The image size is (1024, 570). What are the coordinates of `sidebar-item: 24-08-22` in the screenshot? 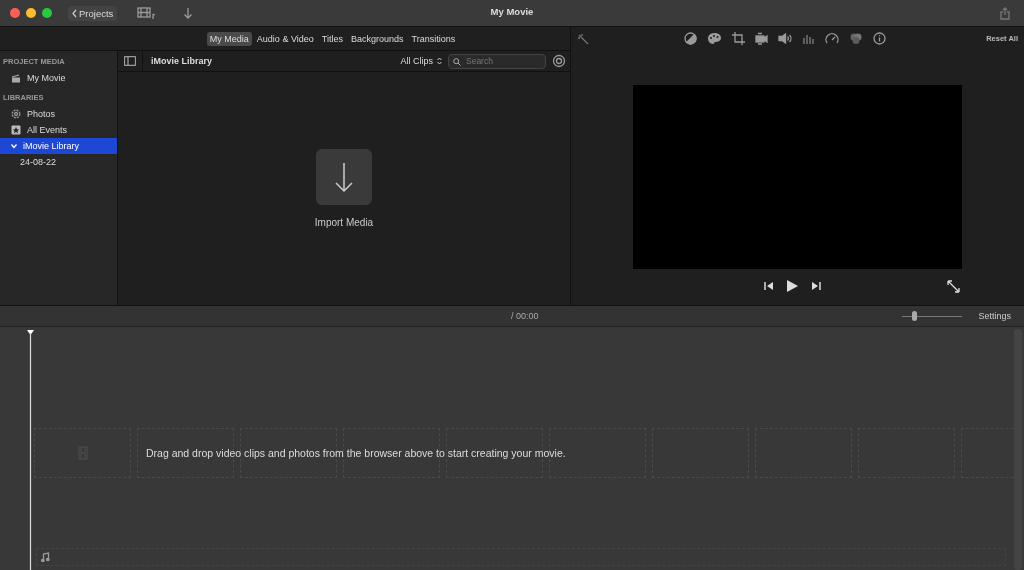 It's located at (58, 162).